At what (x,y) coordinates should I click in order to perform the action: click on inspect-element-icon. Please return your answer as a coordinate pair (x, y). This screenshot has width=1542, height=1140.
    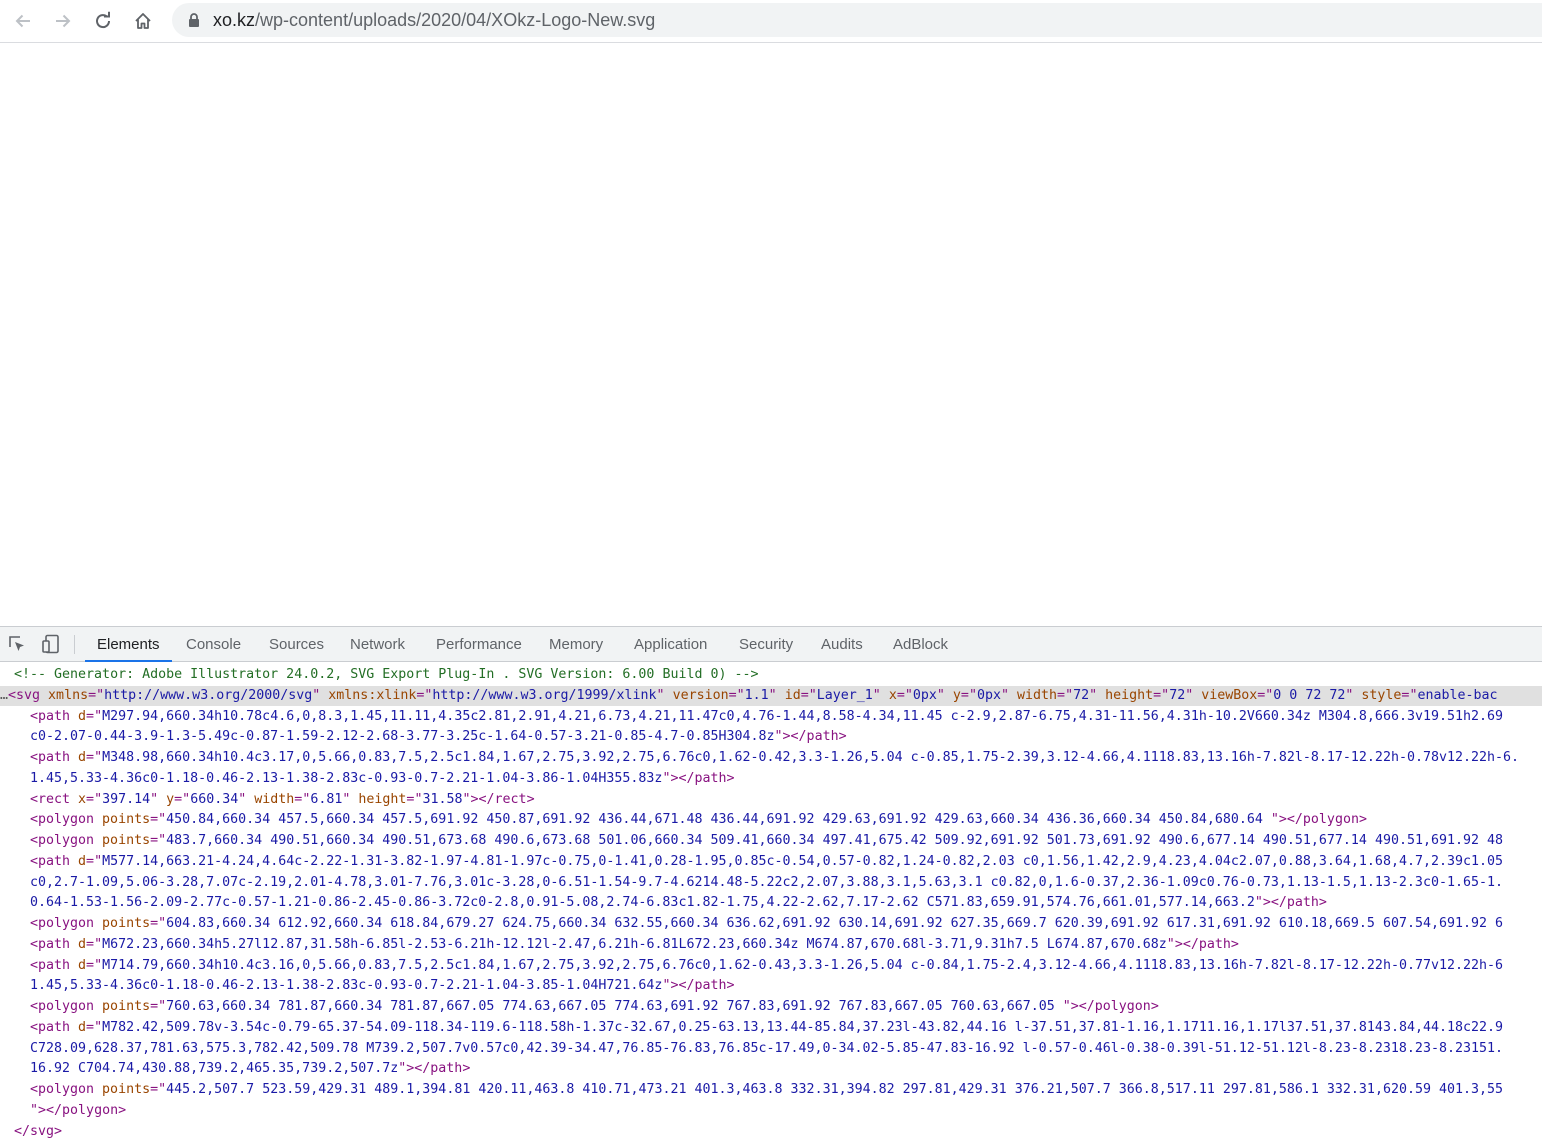
    Looking at the image, I should click on (17, 644).